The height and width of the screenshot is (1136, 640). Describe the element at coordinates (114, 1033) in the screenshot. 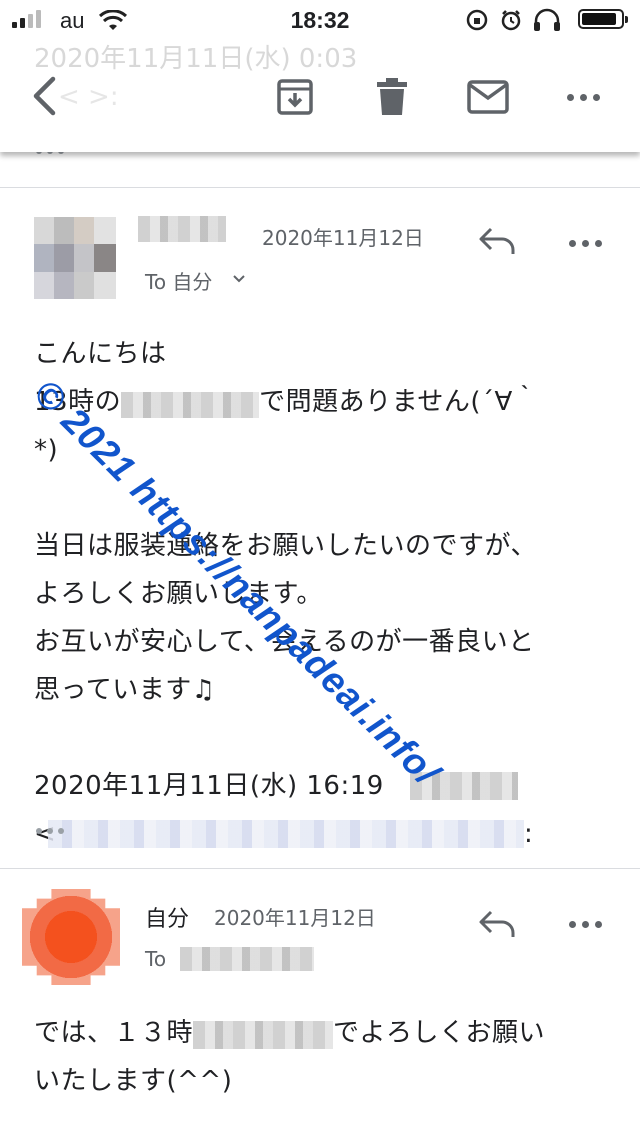

I see `body-line: では、１３時` at that location.